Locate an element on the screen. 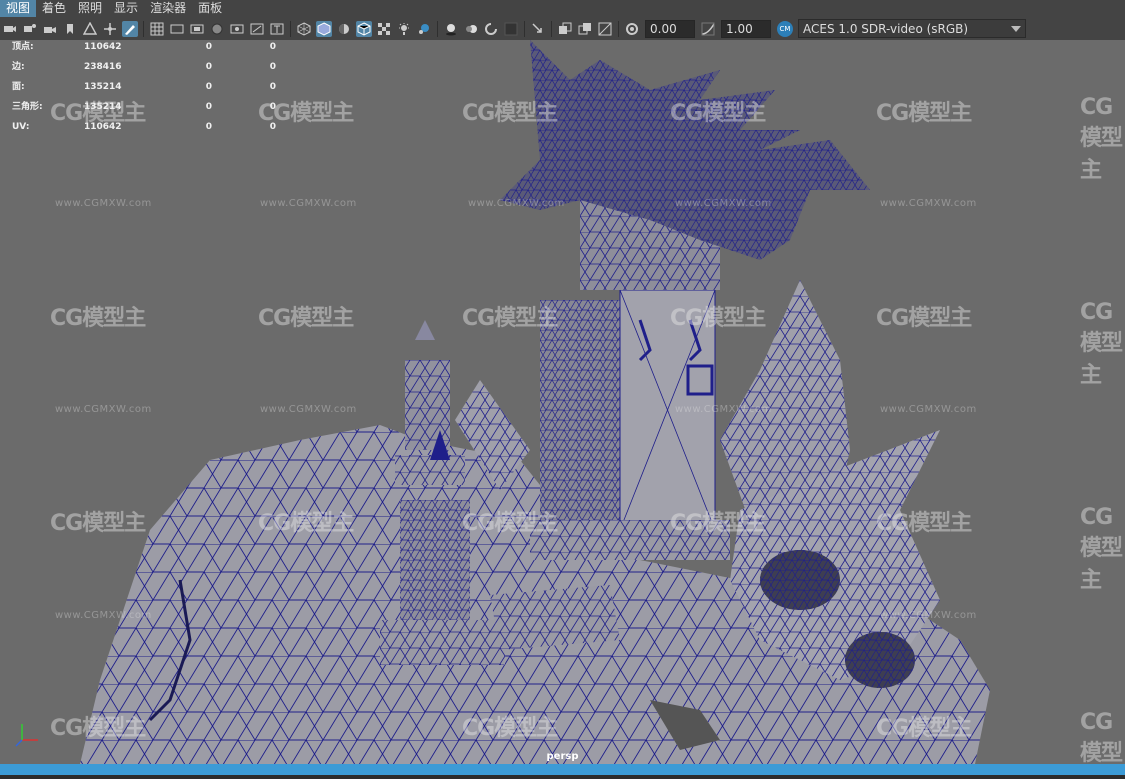 The height and width of the screenshot is (779, 1125). safe-action-icon is located at coordinates (257, 29).